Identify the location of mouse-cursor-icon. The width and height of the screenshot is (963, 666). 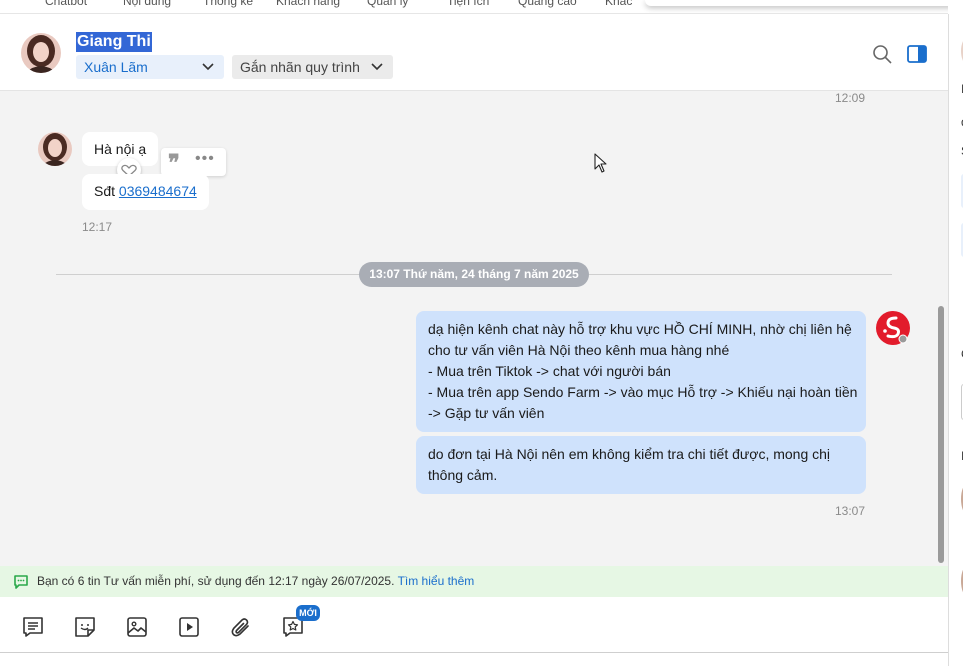
(600, 163).